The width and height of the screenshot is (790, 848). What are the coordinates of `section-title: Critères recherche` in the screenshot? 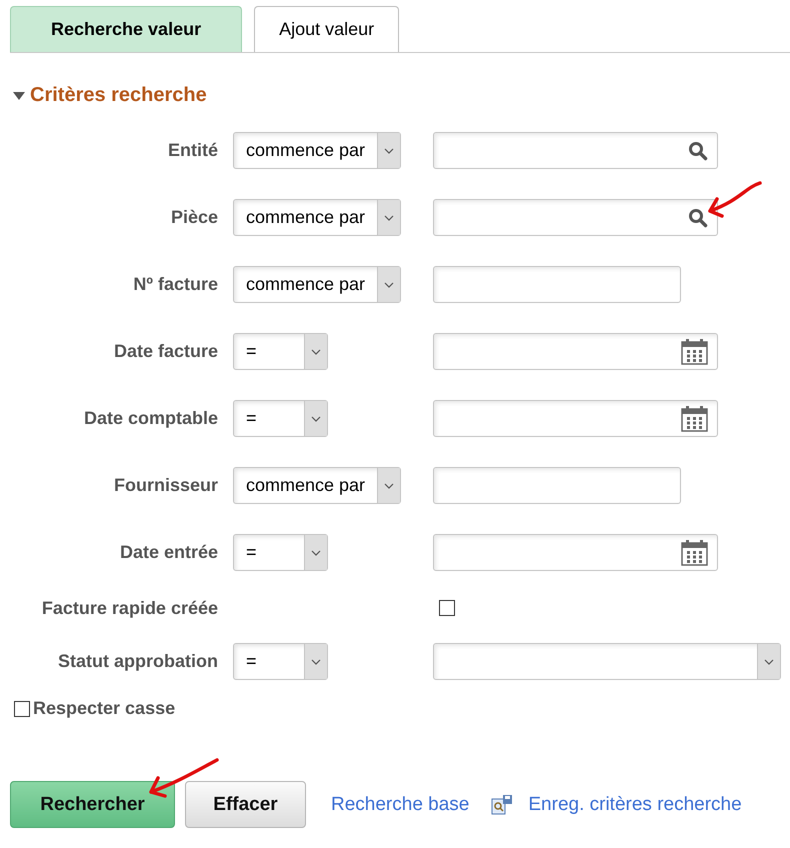 It's located at (118, 95).